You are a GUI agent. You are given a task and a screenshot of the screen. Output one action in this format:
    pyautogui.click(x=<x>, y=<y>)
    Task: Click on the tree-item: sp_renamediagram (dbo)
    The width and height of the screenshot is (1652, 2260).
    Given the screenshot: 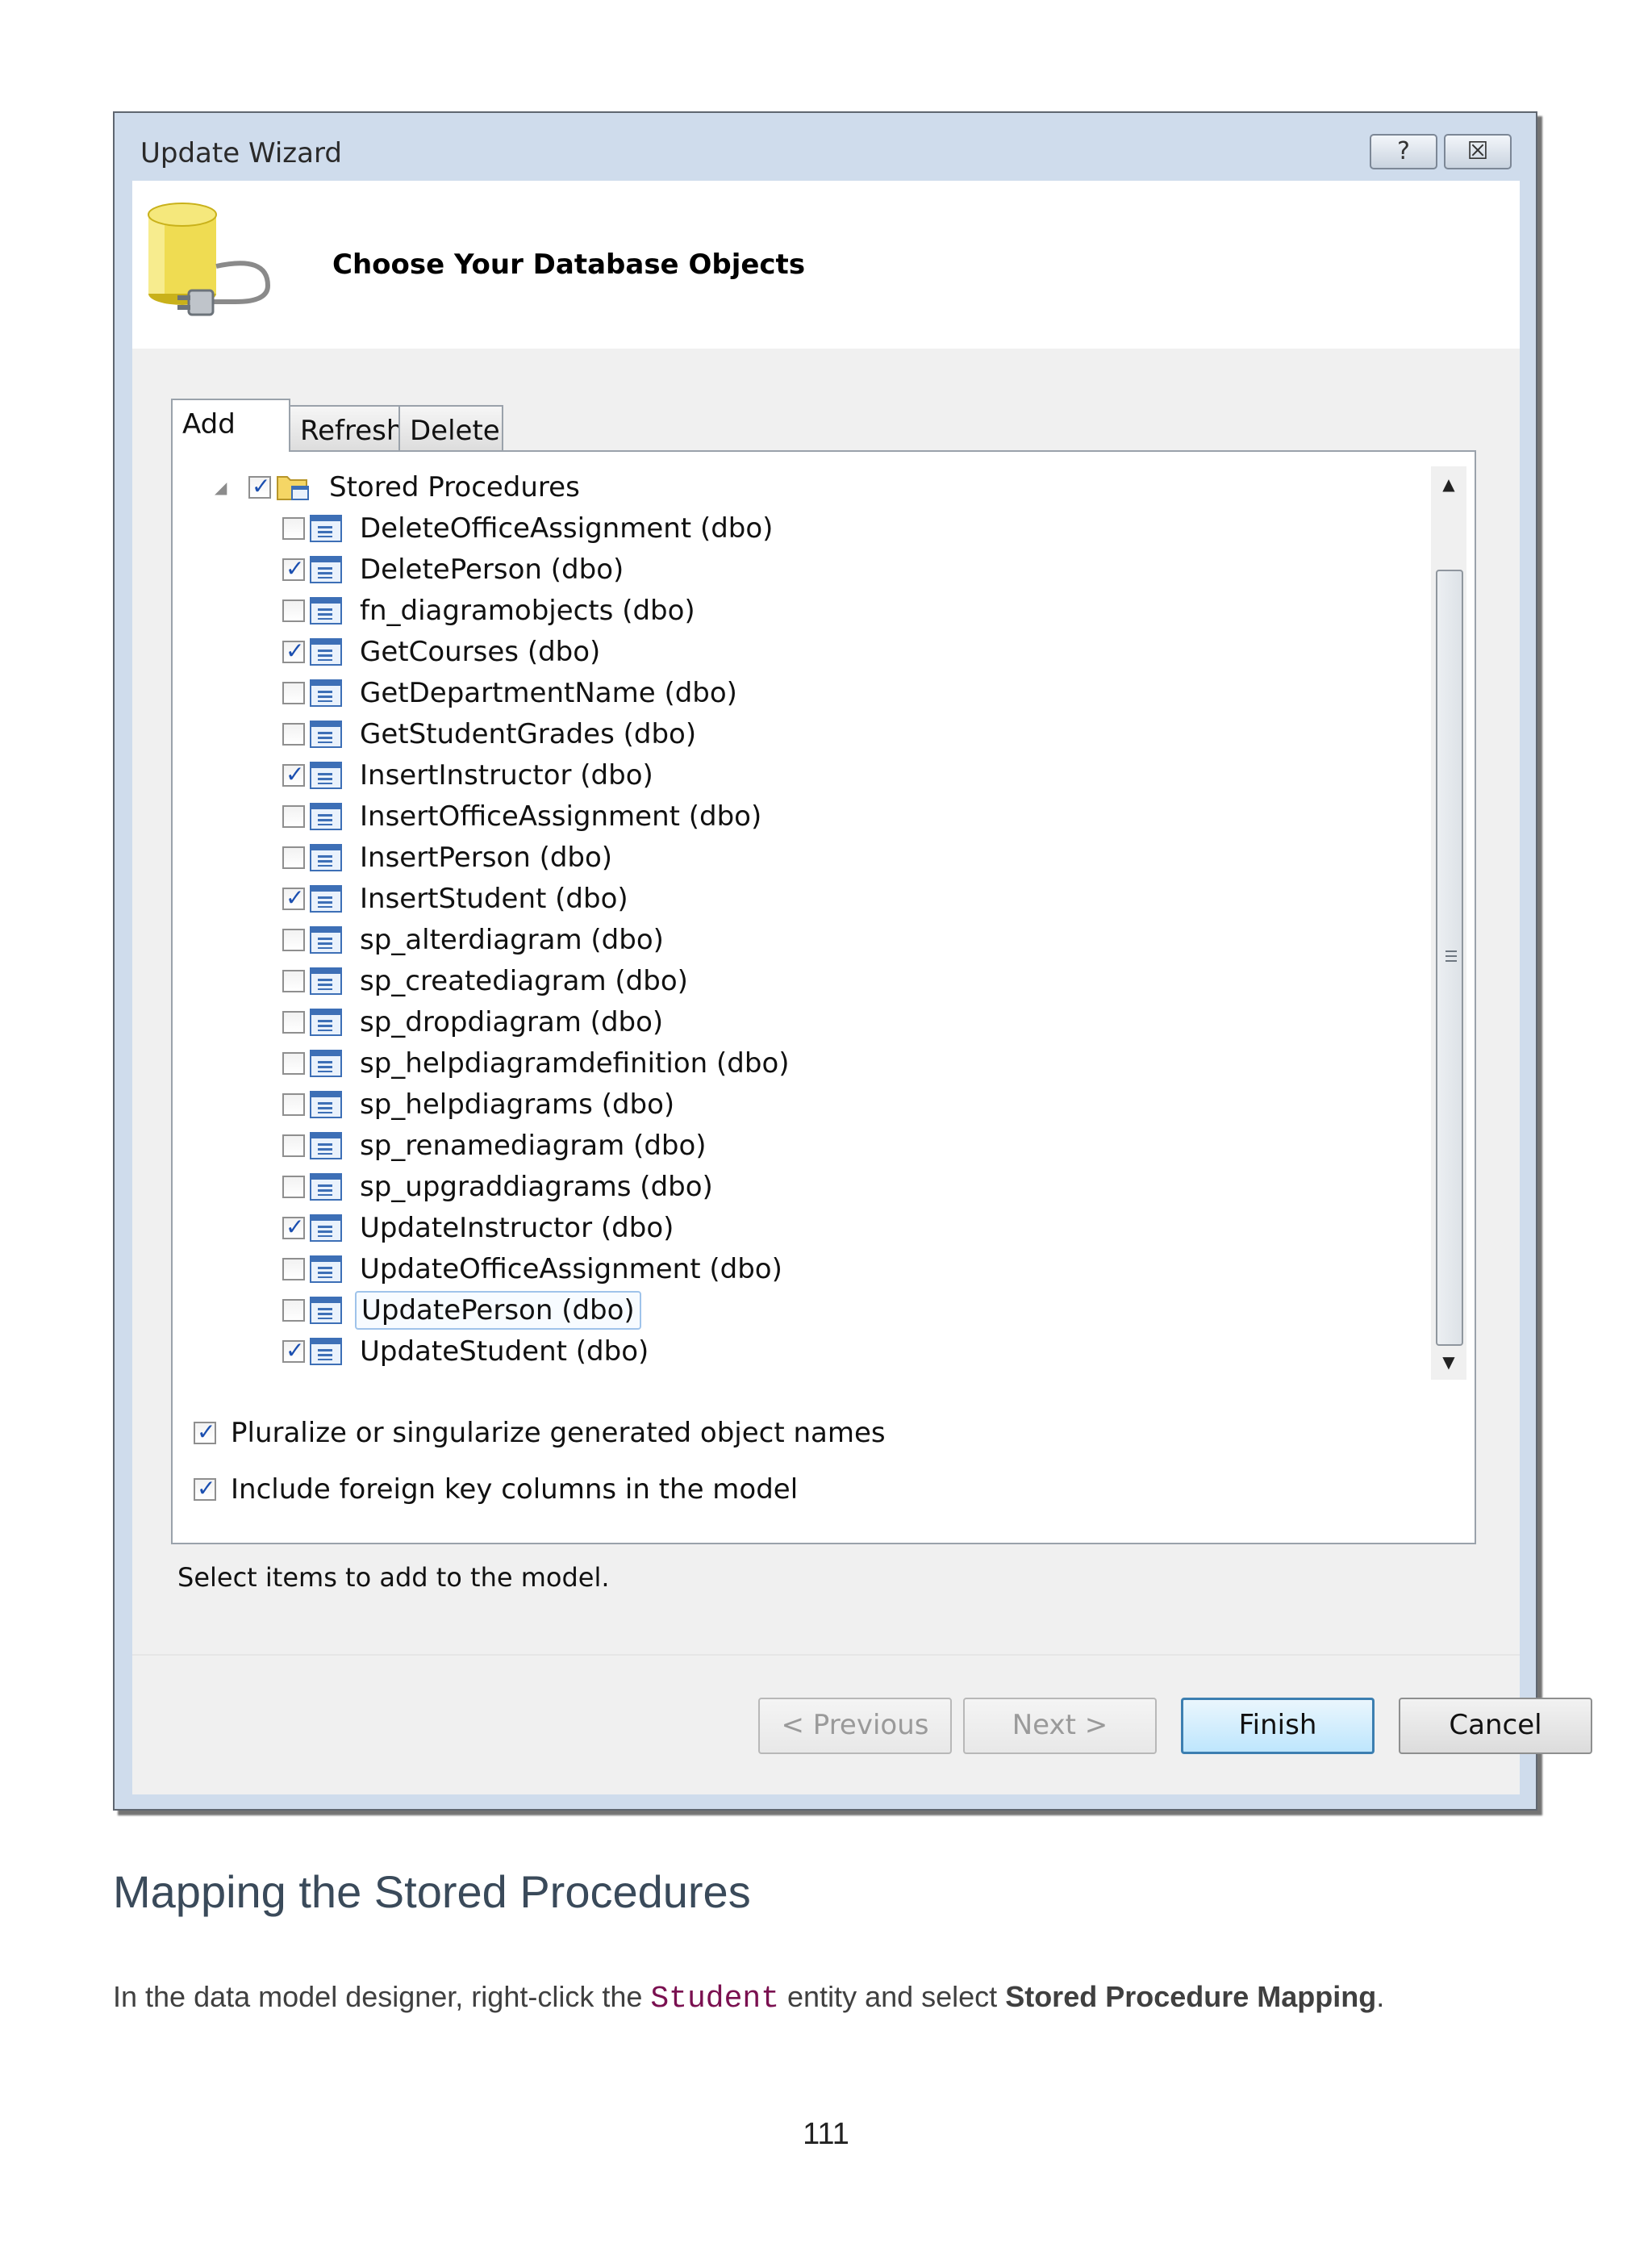 What is the action you would take?
    pyautogui.click(x=496, y=1145)
    